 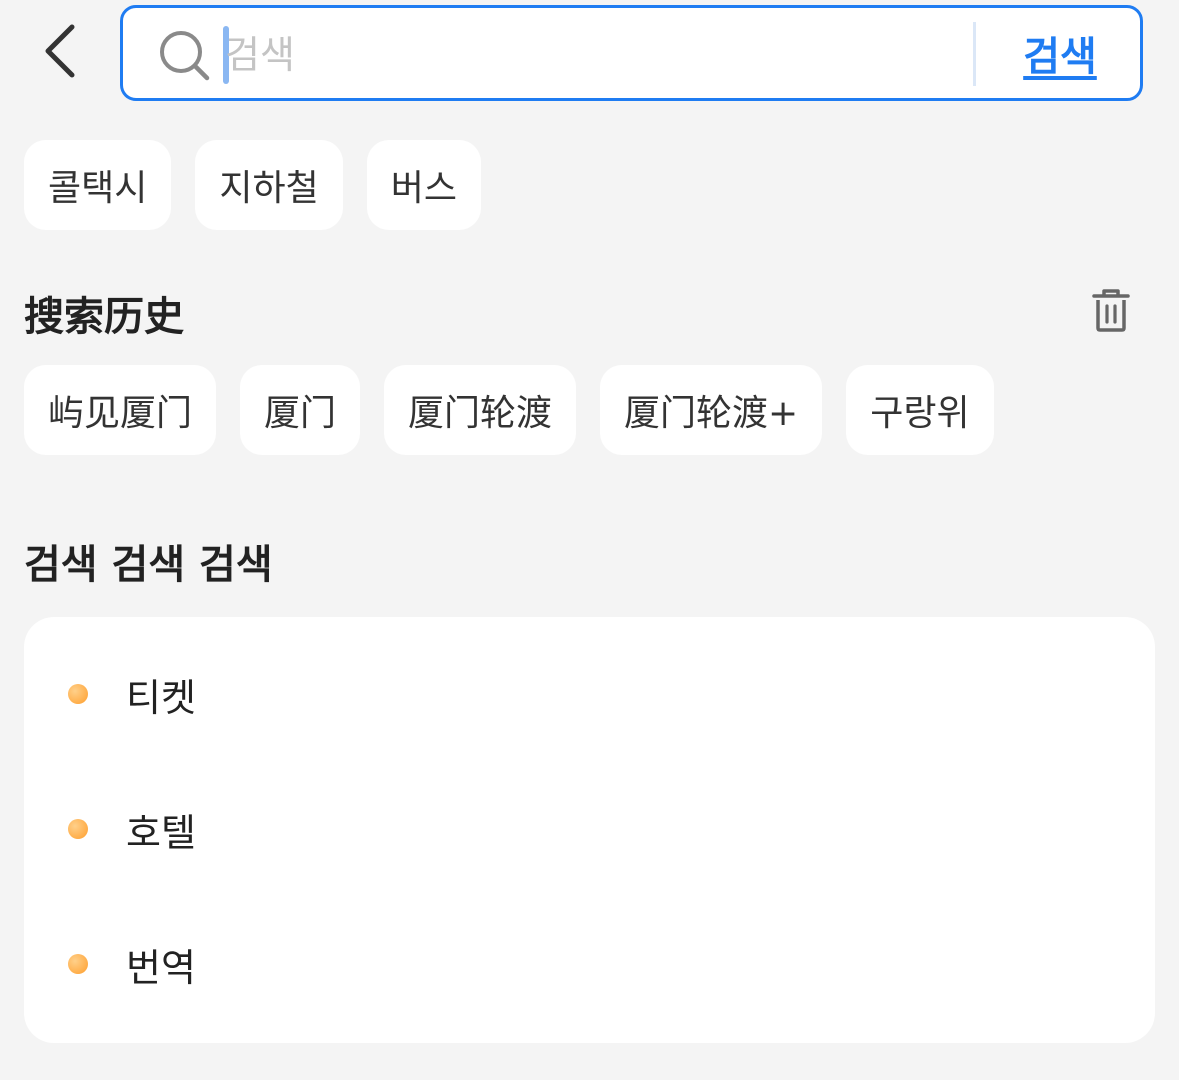 I want to click on list-item: 번역, so click(x=589, y=964).